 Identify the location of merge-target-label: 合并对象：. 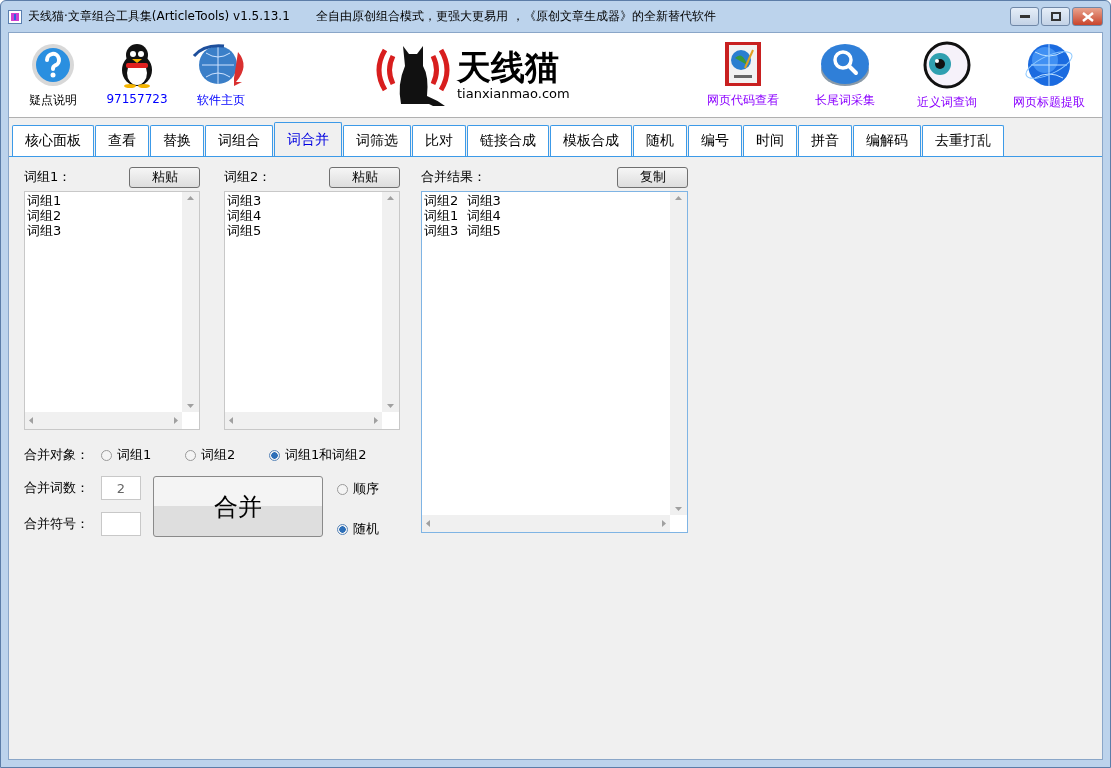
(56, 455).